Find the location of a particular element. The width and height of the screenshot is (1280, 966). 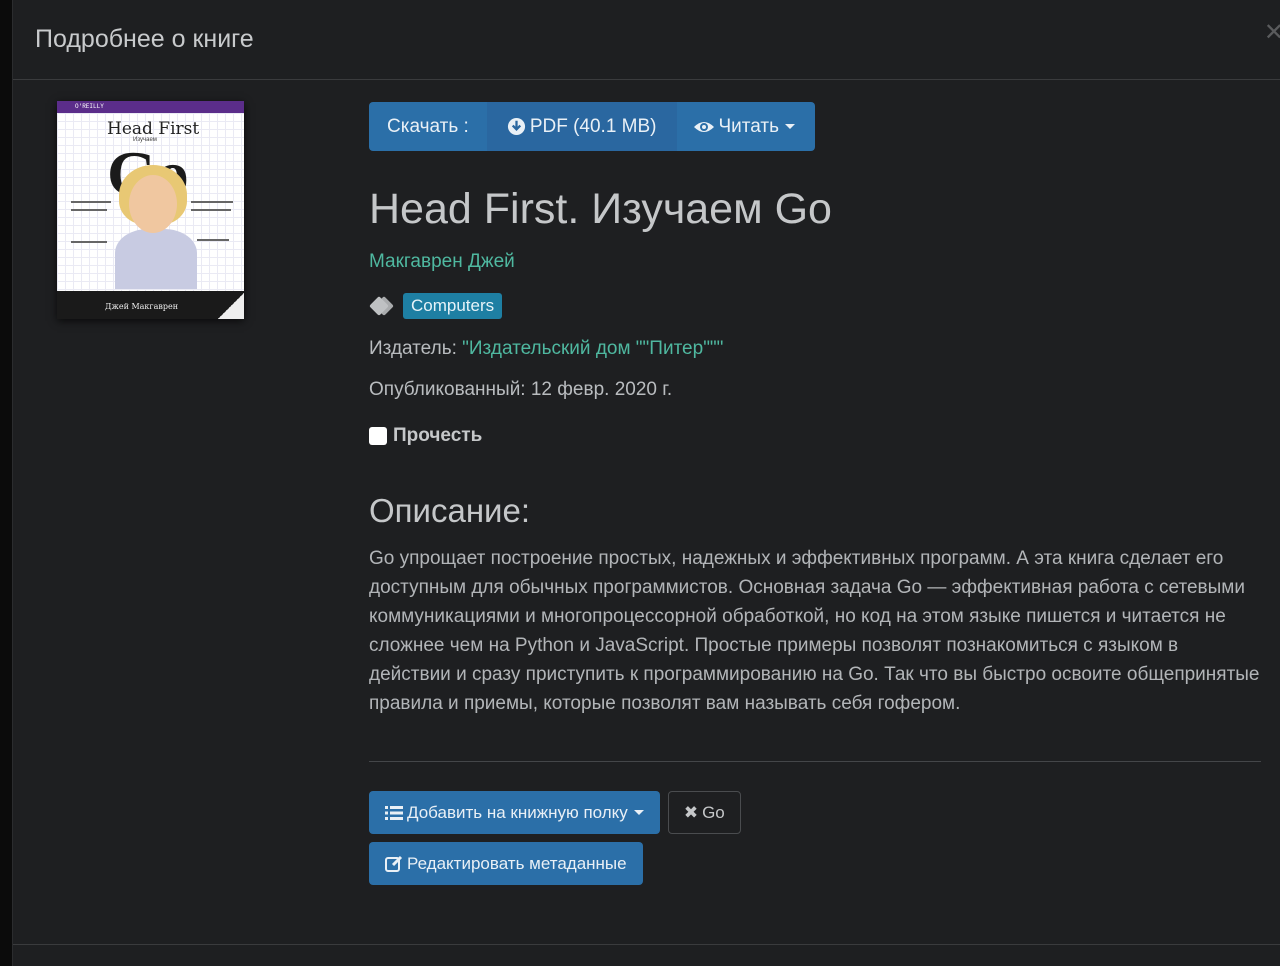

read-checkbox is located at coordinates (378, 436).